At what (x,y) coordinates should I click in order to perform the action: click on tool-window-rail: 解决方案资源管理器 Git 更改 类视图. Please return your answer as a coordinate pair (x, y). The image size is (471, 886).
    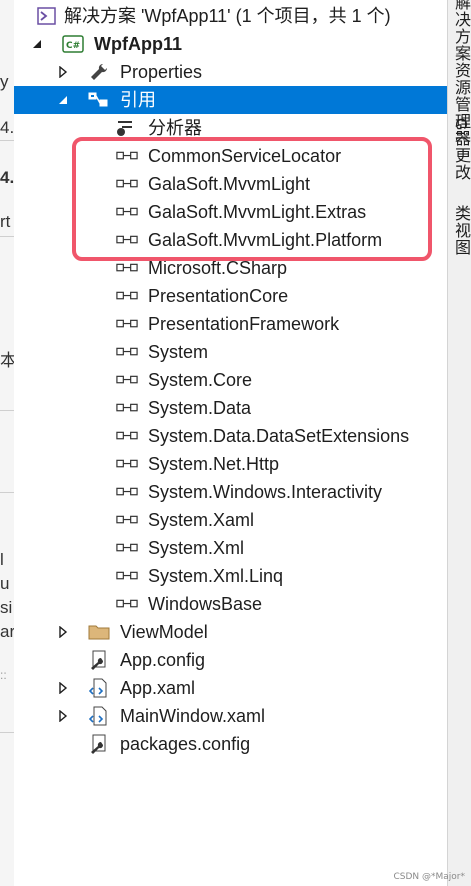
    Looking at the image, I should click on (459, 443).